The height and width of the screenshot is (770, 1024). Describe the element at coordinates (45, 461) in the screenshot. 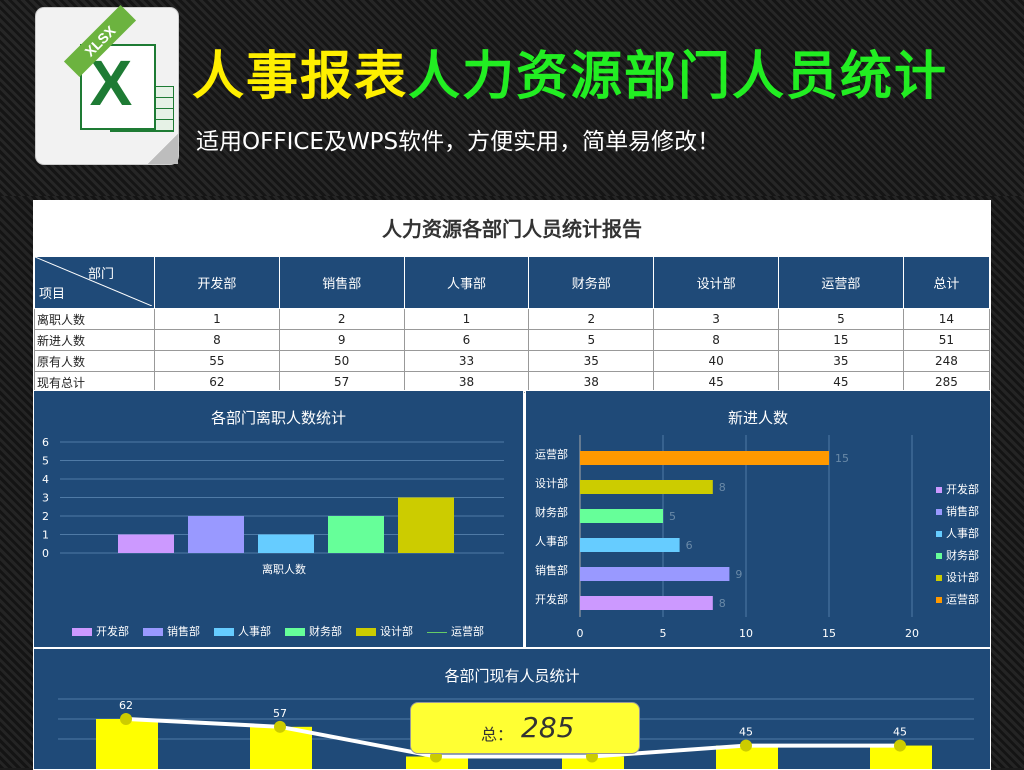

I see `y-tick-label: 5` at that location.